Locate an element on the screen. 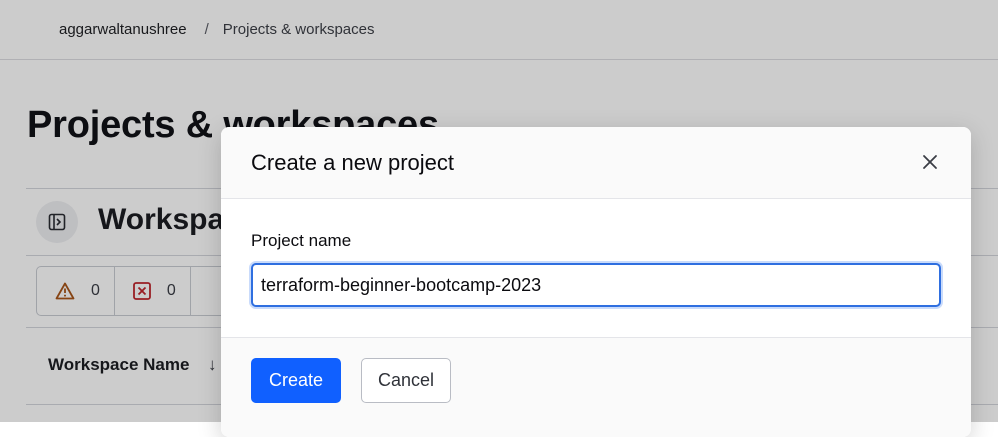 Image resolution: width=998 pixels, height=437 pixels. create-button: Create is located at coordinates (296, 380).